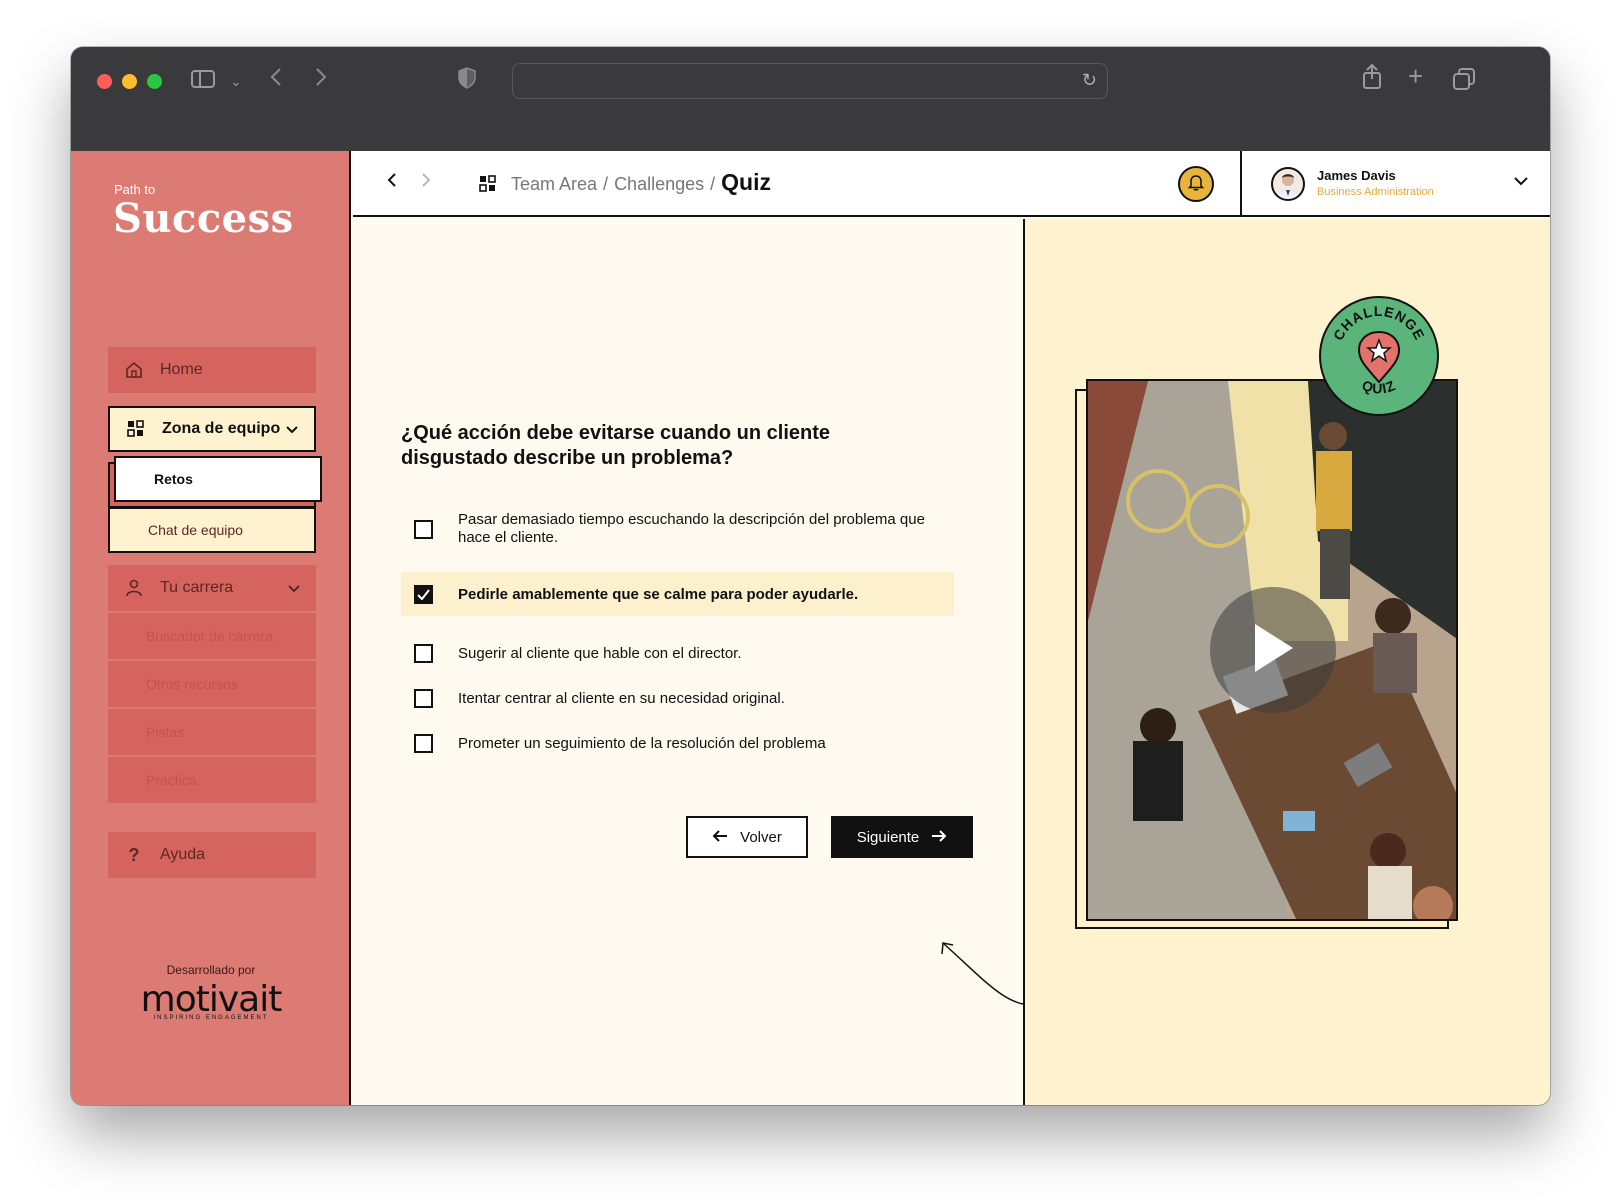  I want to click on sidebar-toggle-icon, so click(203, 81).